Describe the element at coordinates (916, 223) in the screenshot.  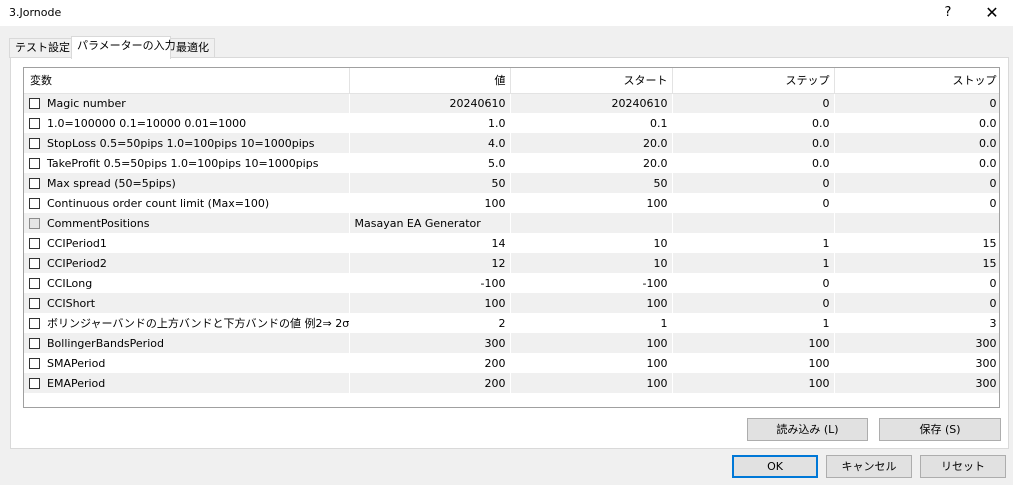
I see `parameter-stop-cell` at that location.